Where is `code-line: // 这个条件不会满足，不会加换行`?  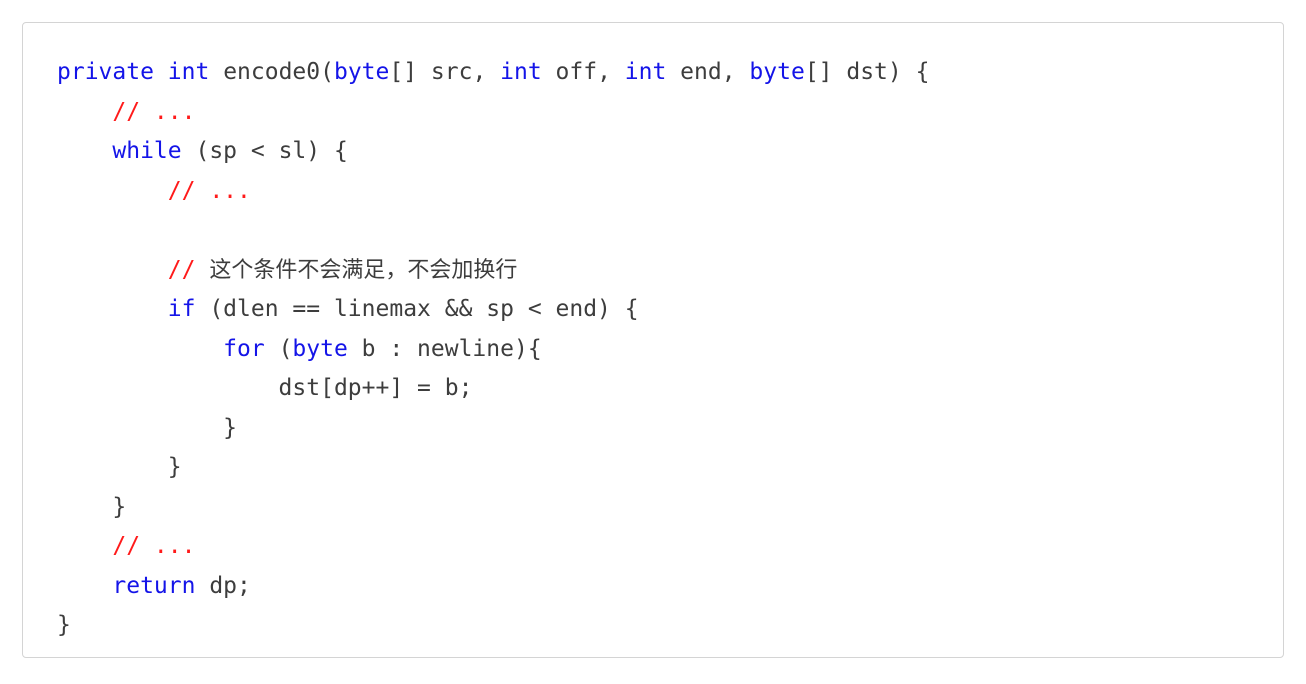
code-line: // 这个条件不会满足，不会加换行 is located at coordinates (670, 271).